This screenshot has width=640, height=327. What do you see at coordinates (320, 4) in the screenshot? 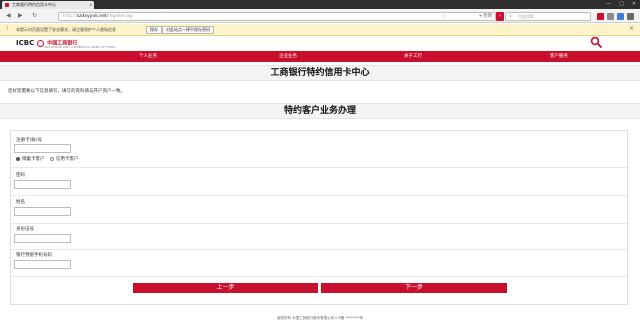
I see `browser-titlebar: 工商银行特约信用卡中心 x — □ ✕` at bounding box center [320, 4].